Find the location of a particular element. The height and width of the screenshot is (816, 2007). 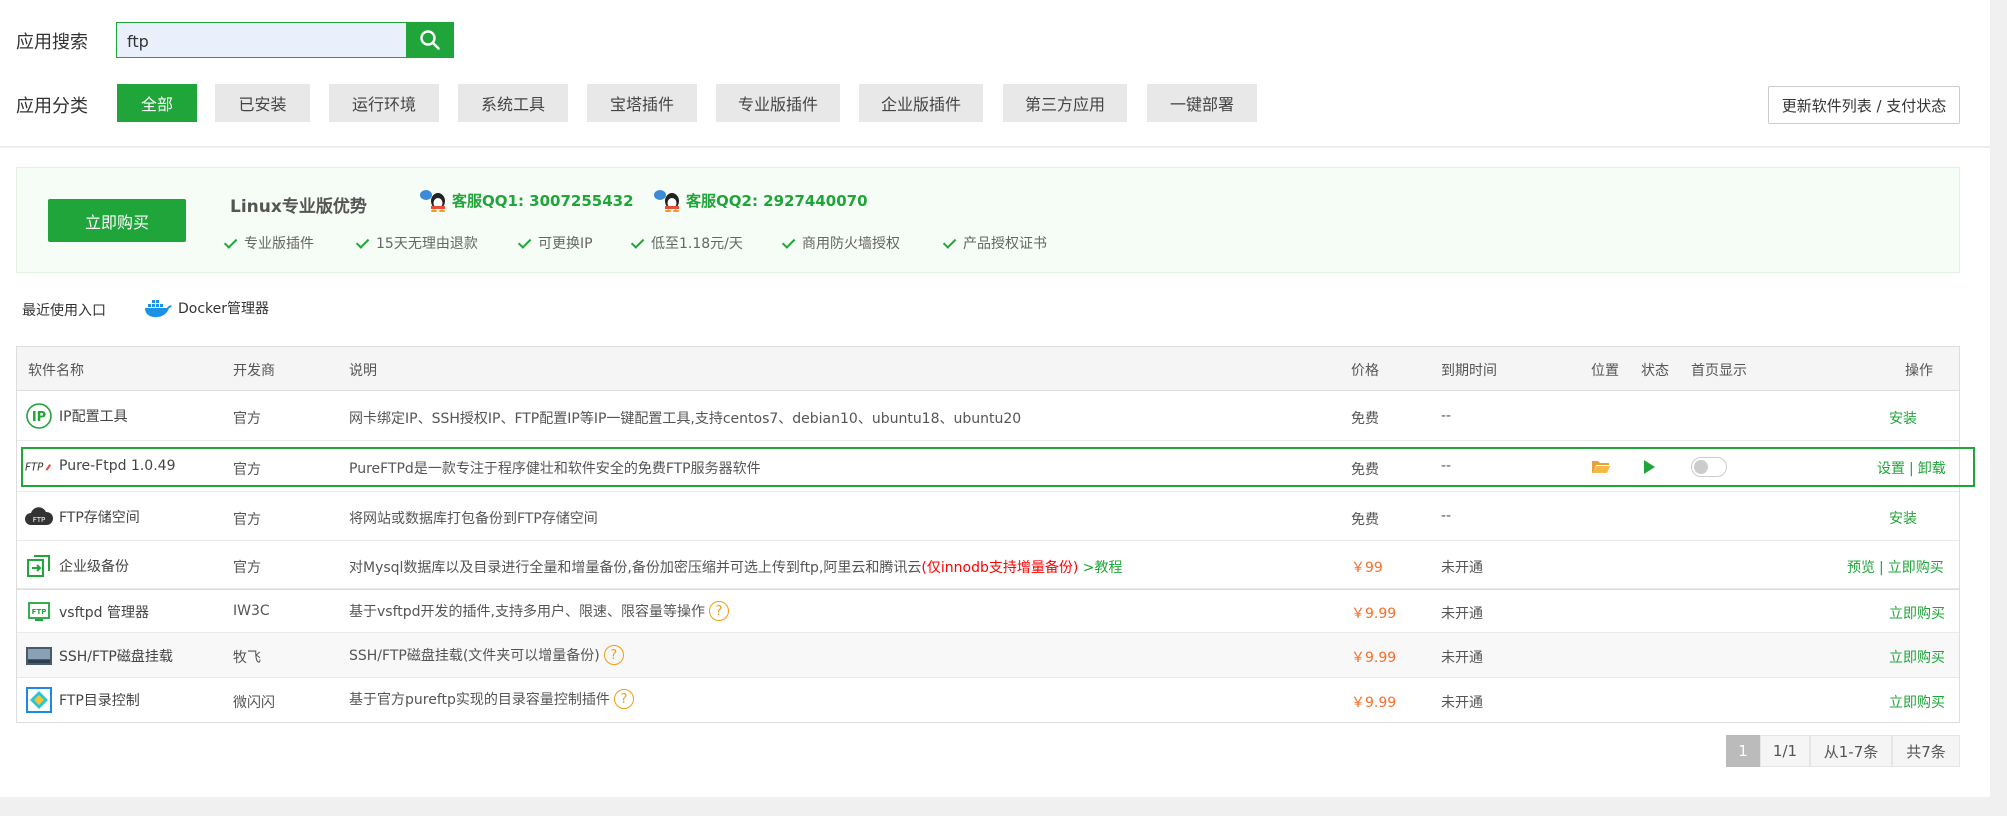

col-description: 说明 is located at coordinates (363, 371).